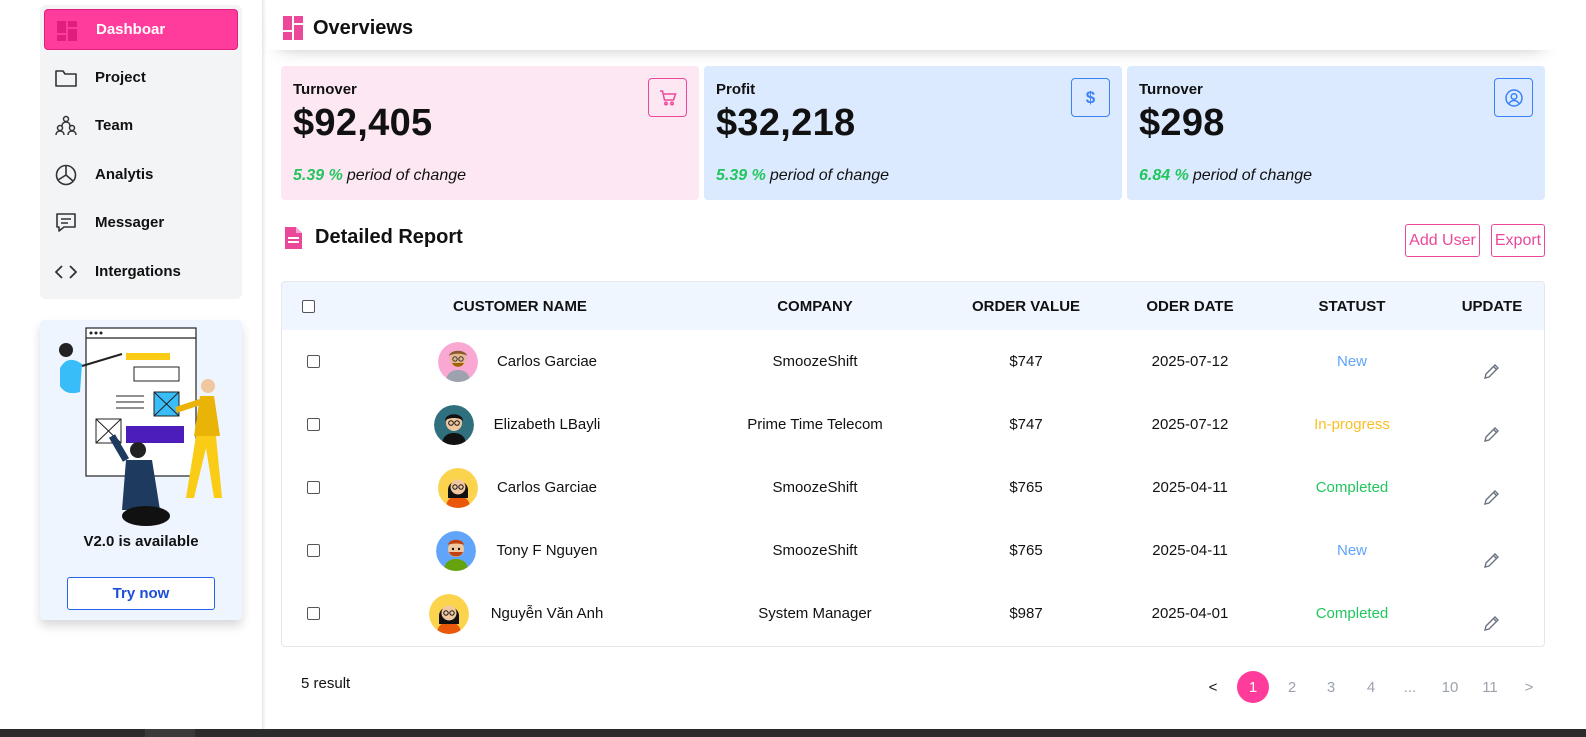  What do you see at coordinates (363, 27) in the screenshot?
I see `overview-title: Overviews` at bounding box center [363, 27].